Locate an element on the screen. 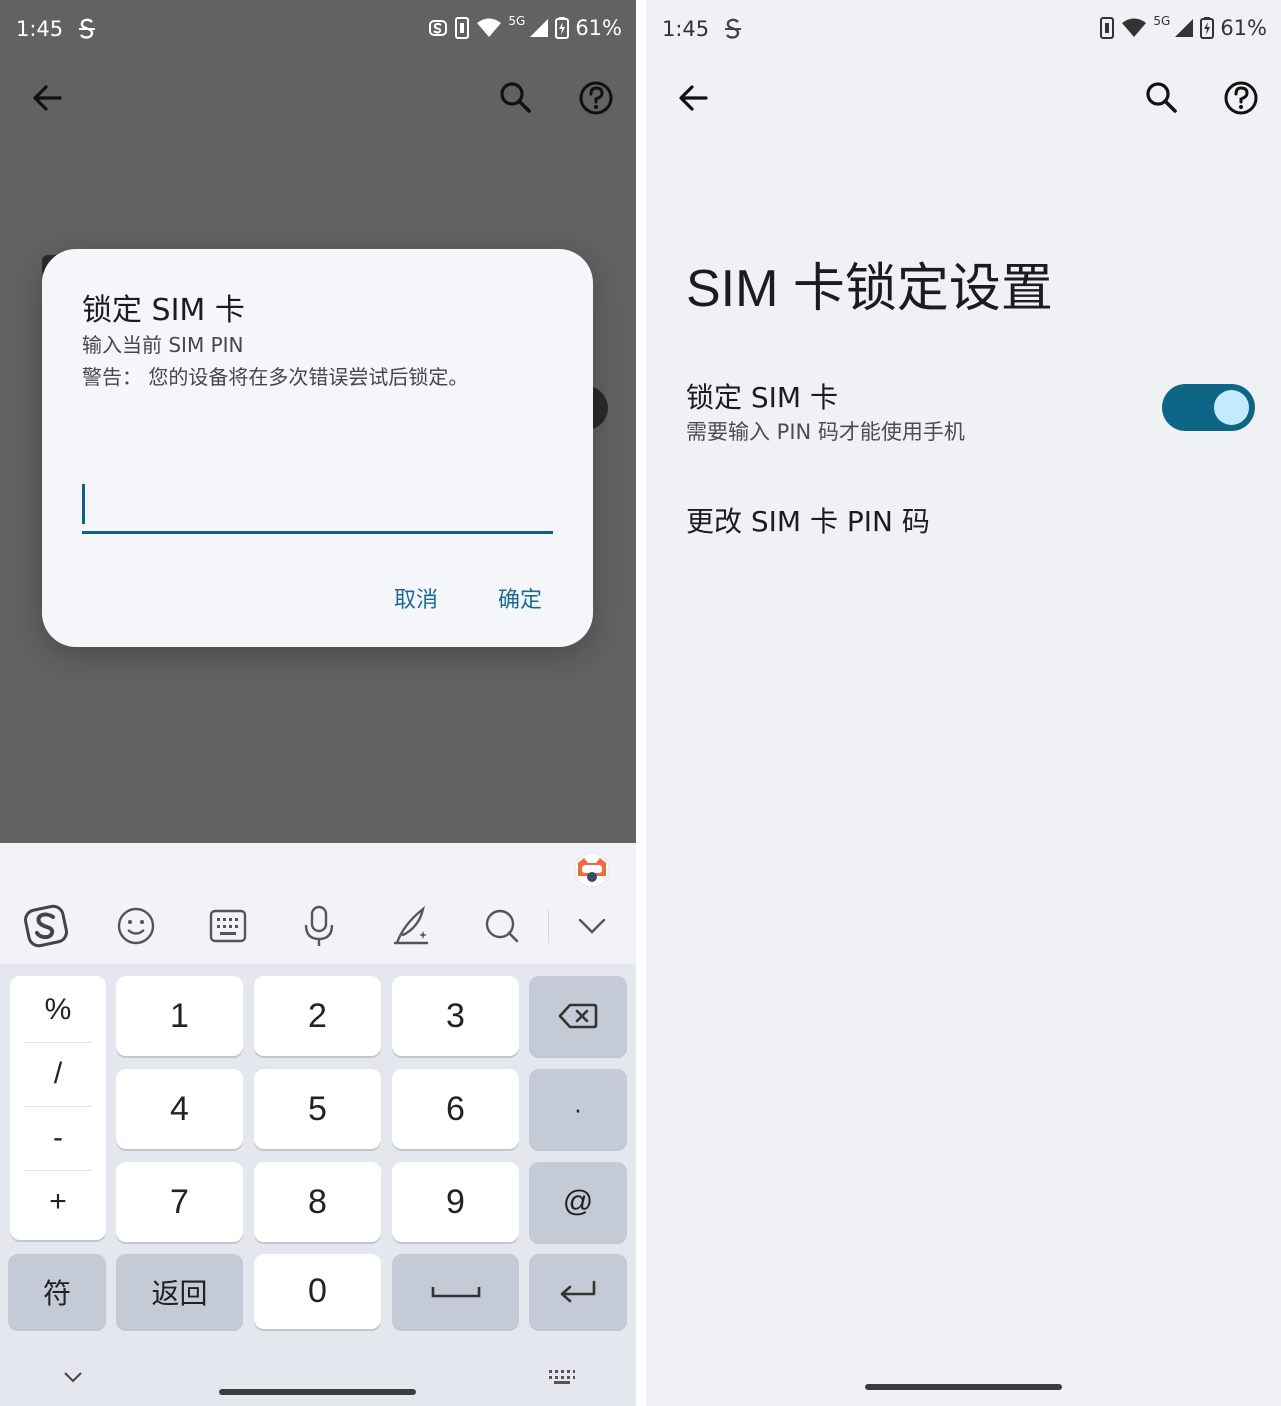 Image resolution: width=1281 pixels, height=1406 pixels. key-6: 6 is located at coordinates (455, 1109).